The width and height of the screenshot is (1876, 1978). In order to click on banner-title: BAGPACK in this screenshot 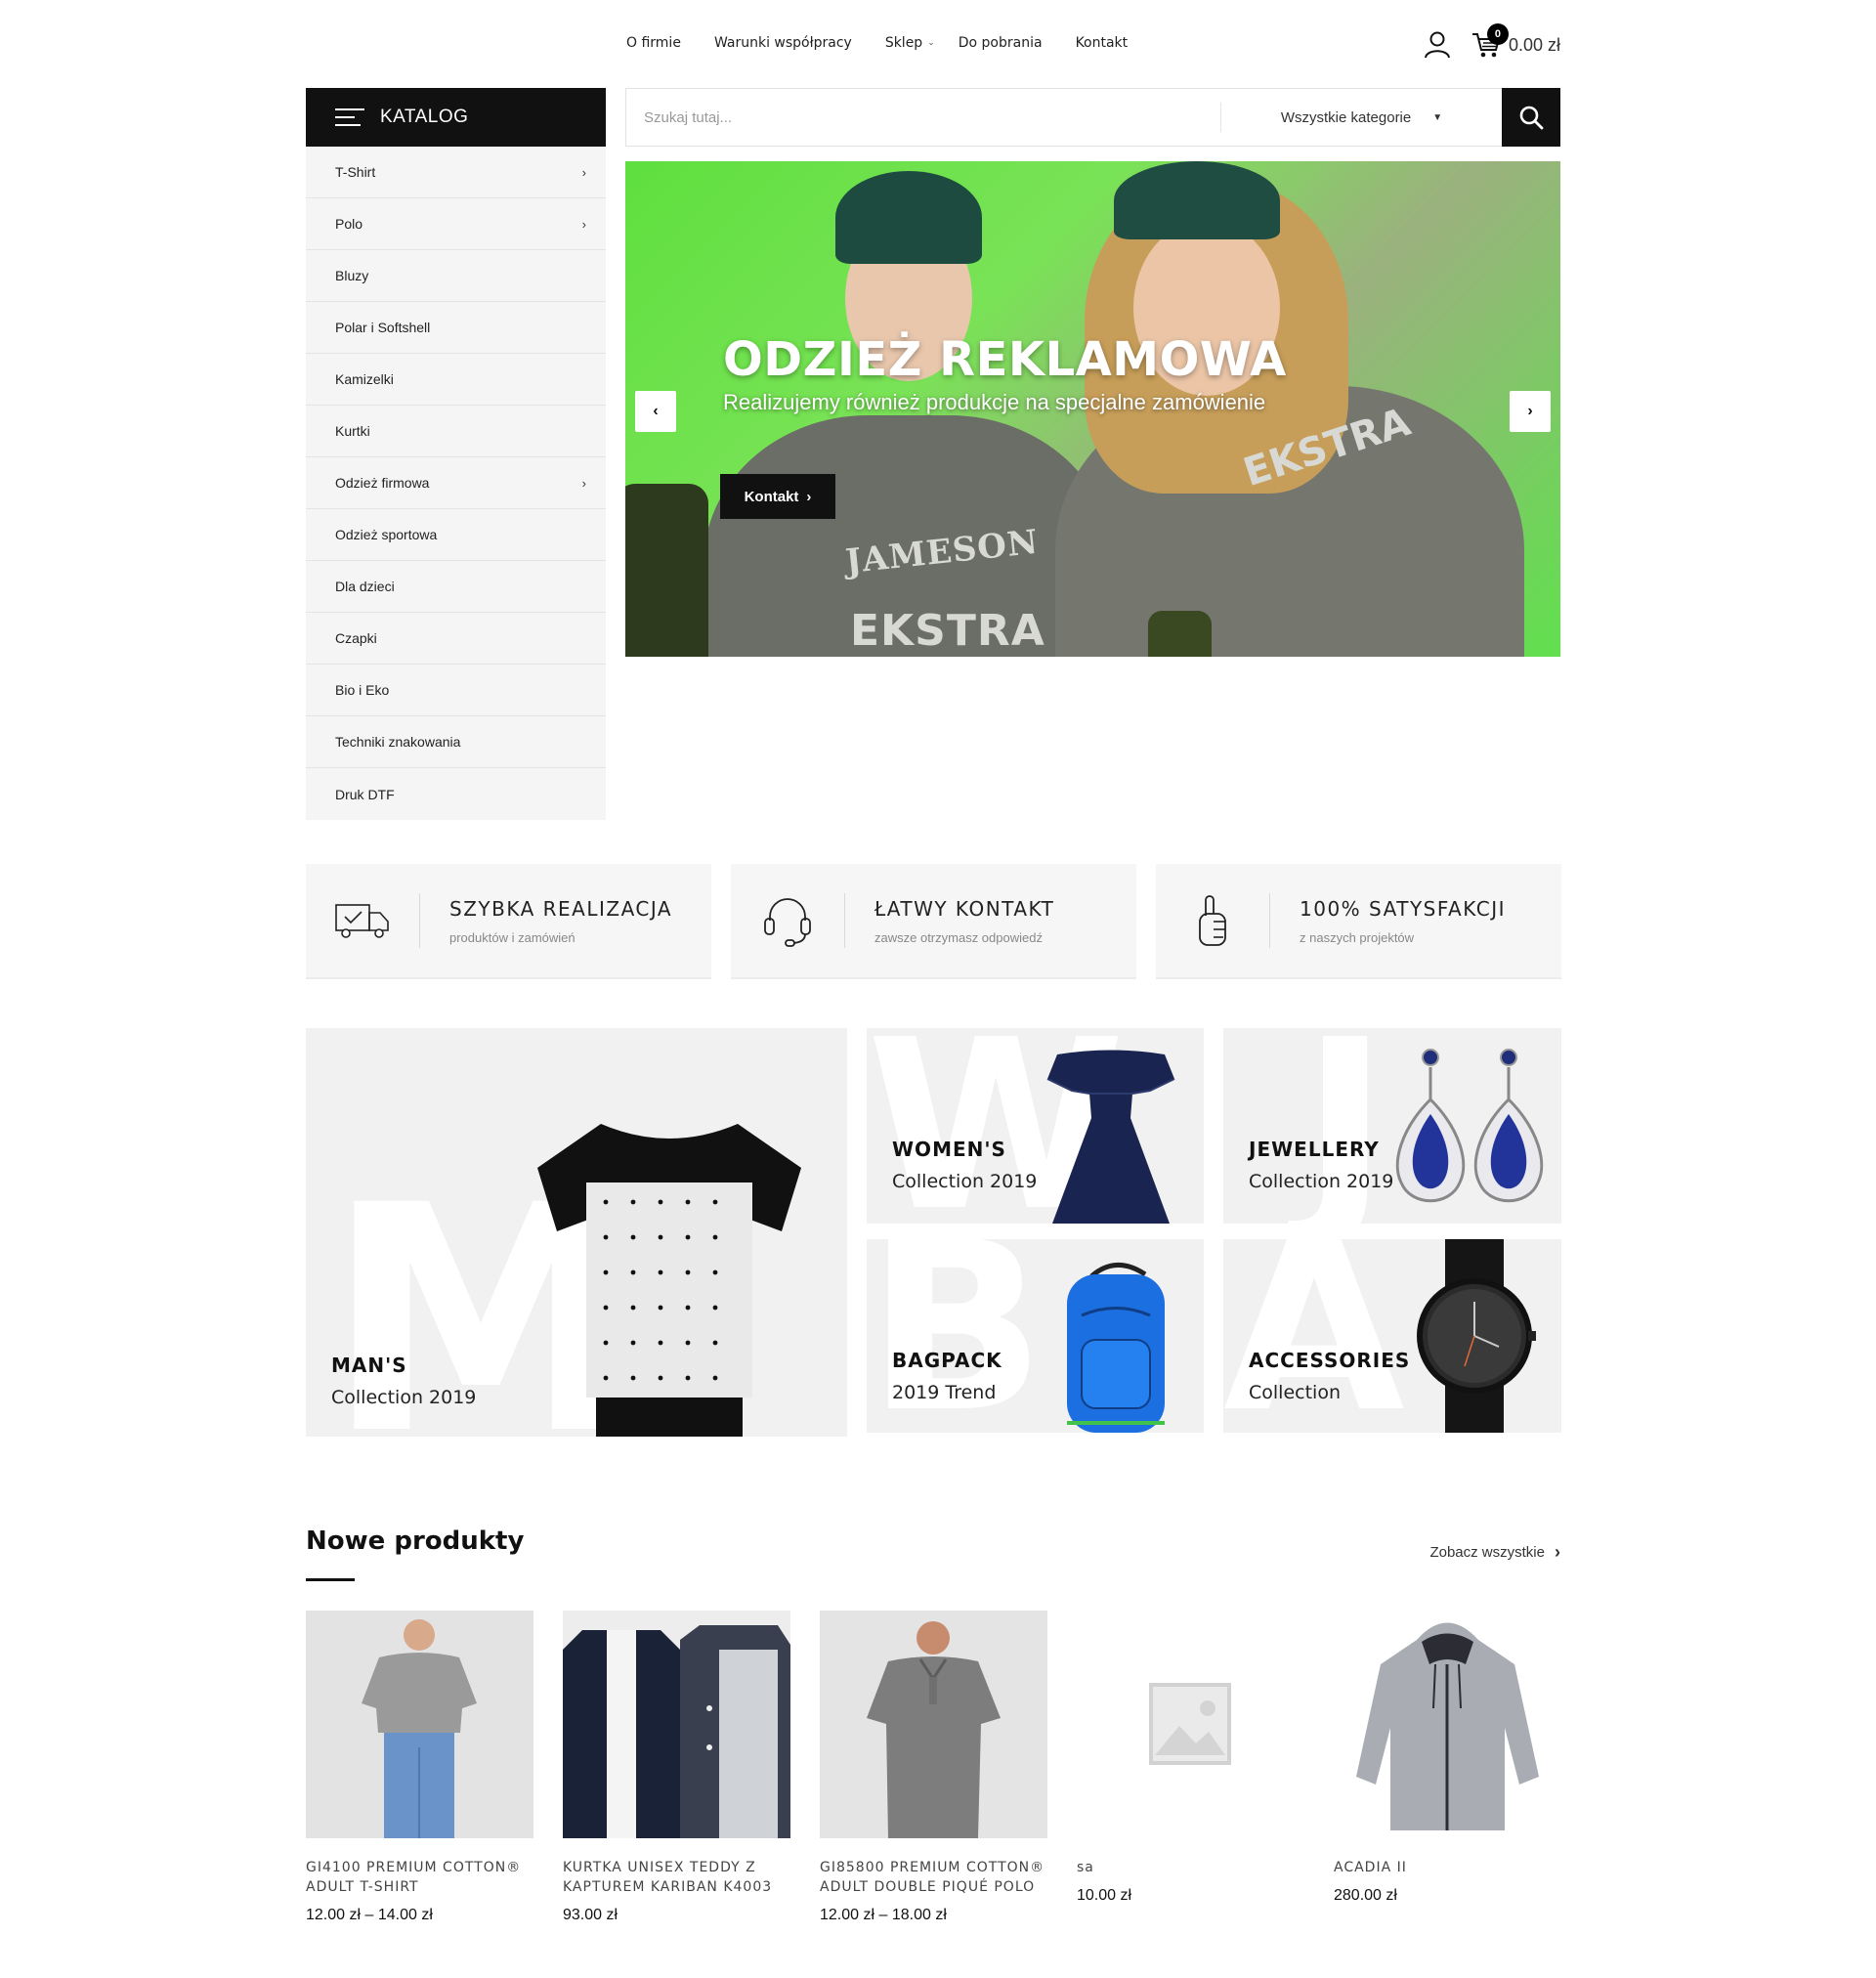, I will do `click(947, 1360)`.